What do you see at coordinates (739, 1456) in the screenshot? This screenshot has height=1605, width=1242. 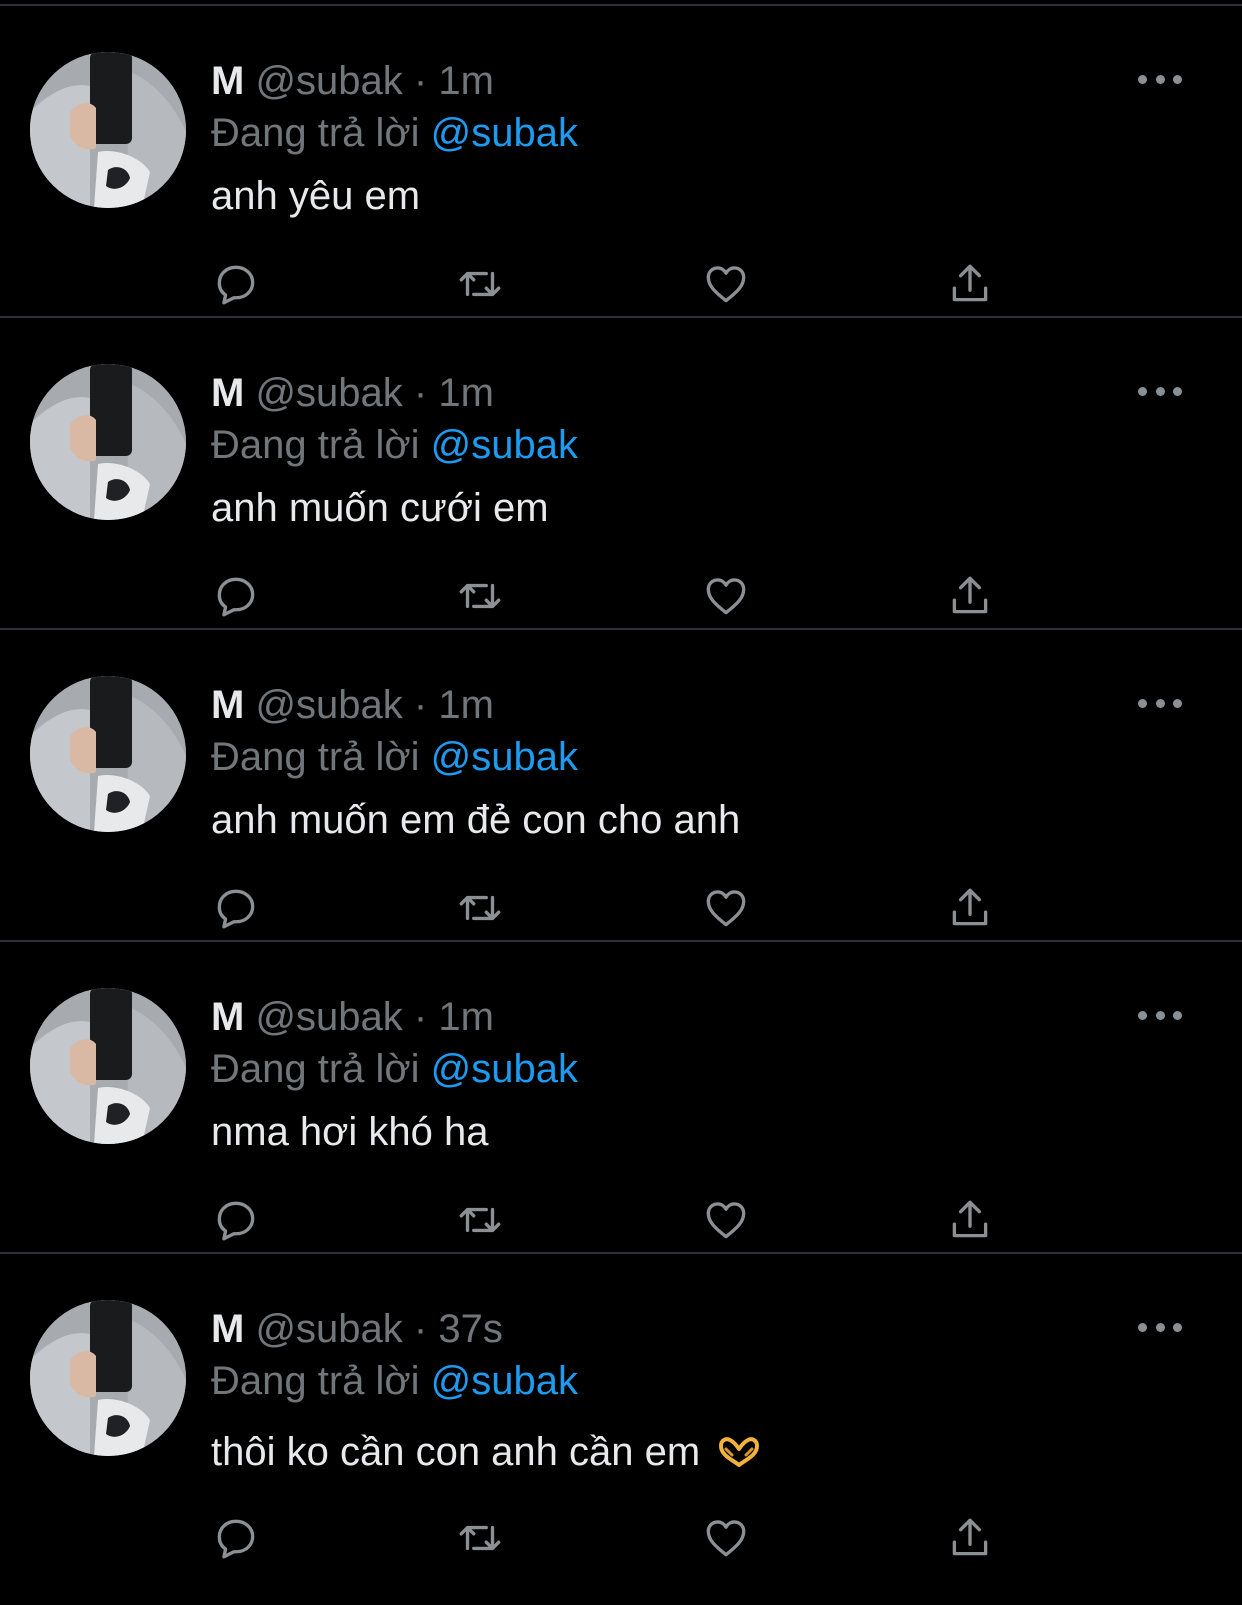 I see `heart-hands-emoji-icon` at bounding box center [739, 1456].